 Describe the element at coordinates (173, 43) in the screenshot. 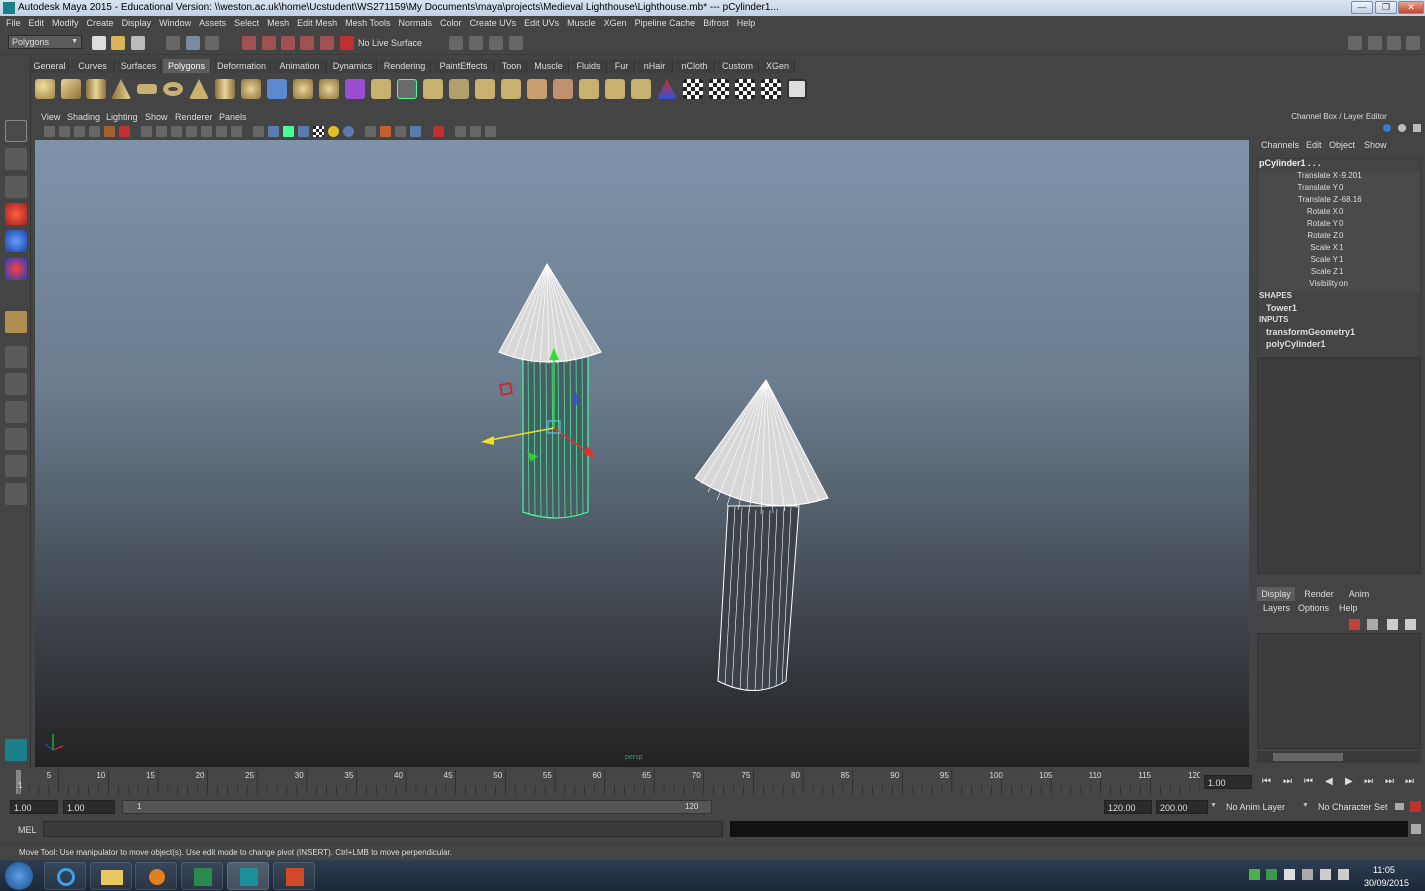

I see `select-hierarchy-icon` at that location.